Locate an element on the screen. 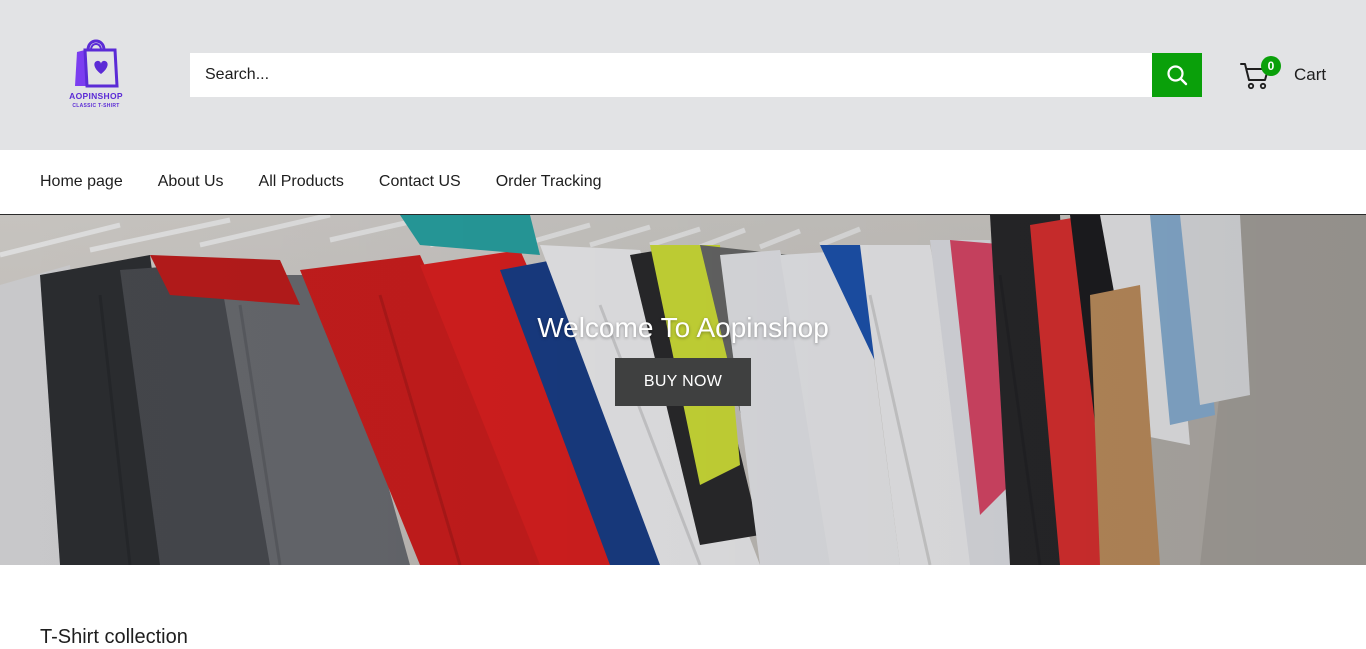  nav-item-order-tracking: Order Tracking is located at coordinates (549, 182).